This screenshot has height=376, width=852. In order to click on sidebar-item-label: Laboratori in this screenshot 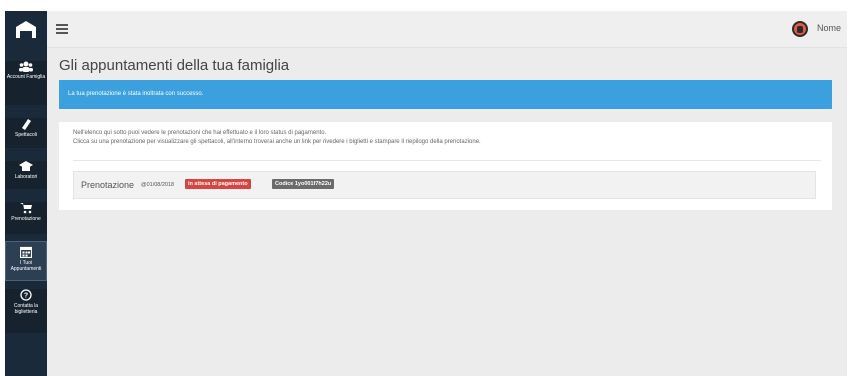, I will do `click(26, 177)`.